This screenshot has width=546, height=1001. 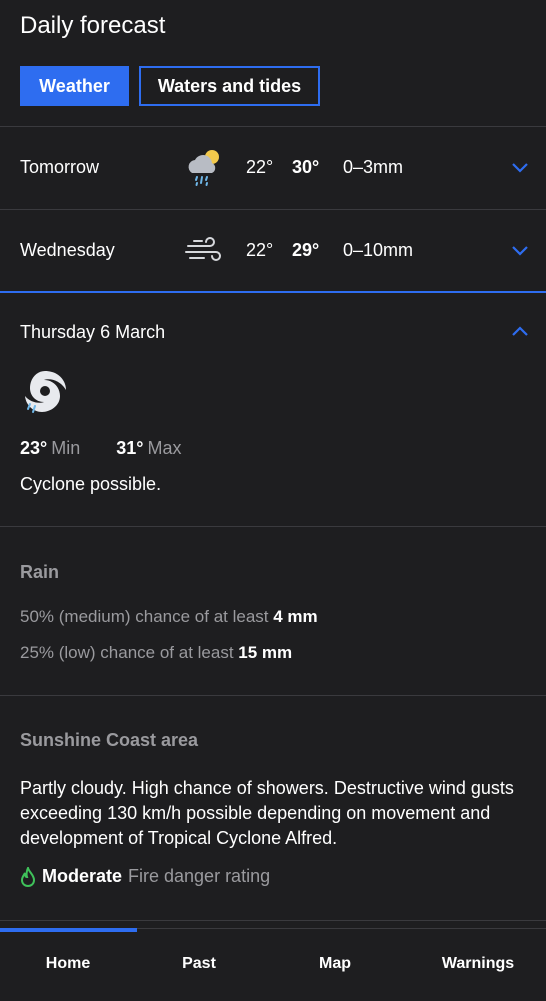 I want to click on fire-rating: Moderate, so click(x=82, y=876).